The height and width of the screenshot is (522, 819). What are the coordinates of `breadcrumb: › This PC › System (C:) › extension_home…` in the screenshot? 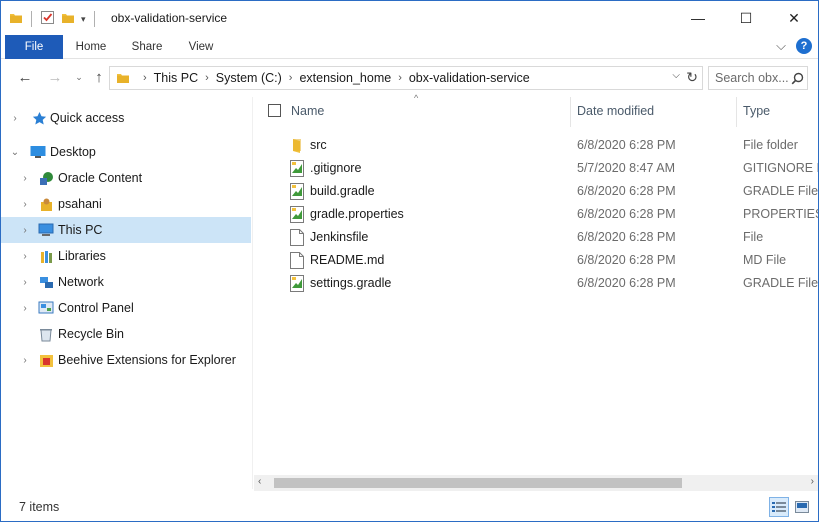 It's located at (330, 78).